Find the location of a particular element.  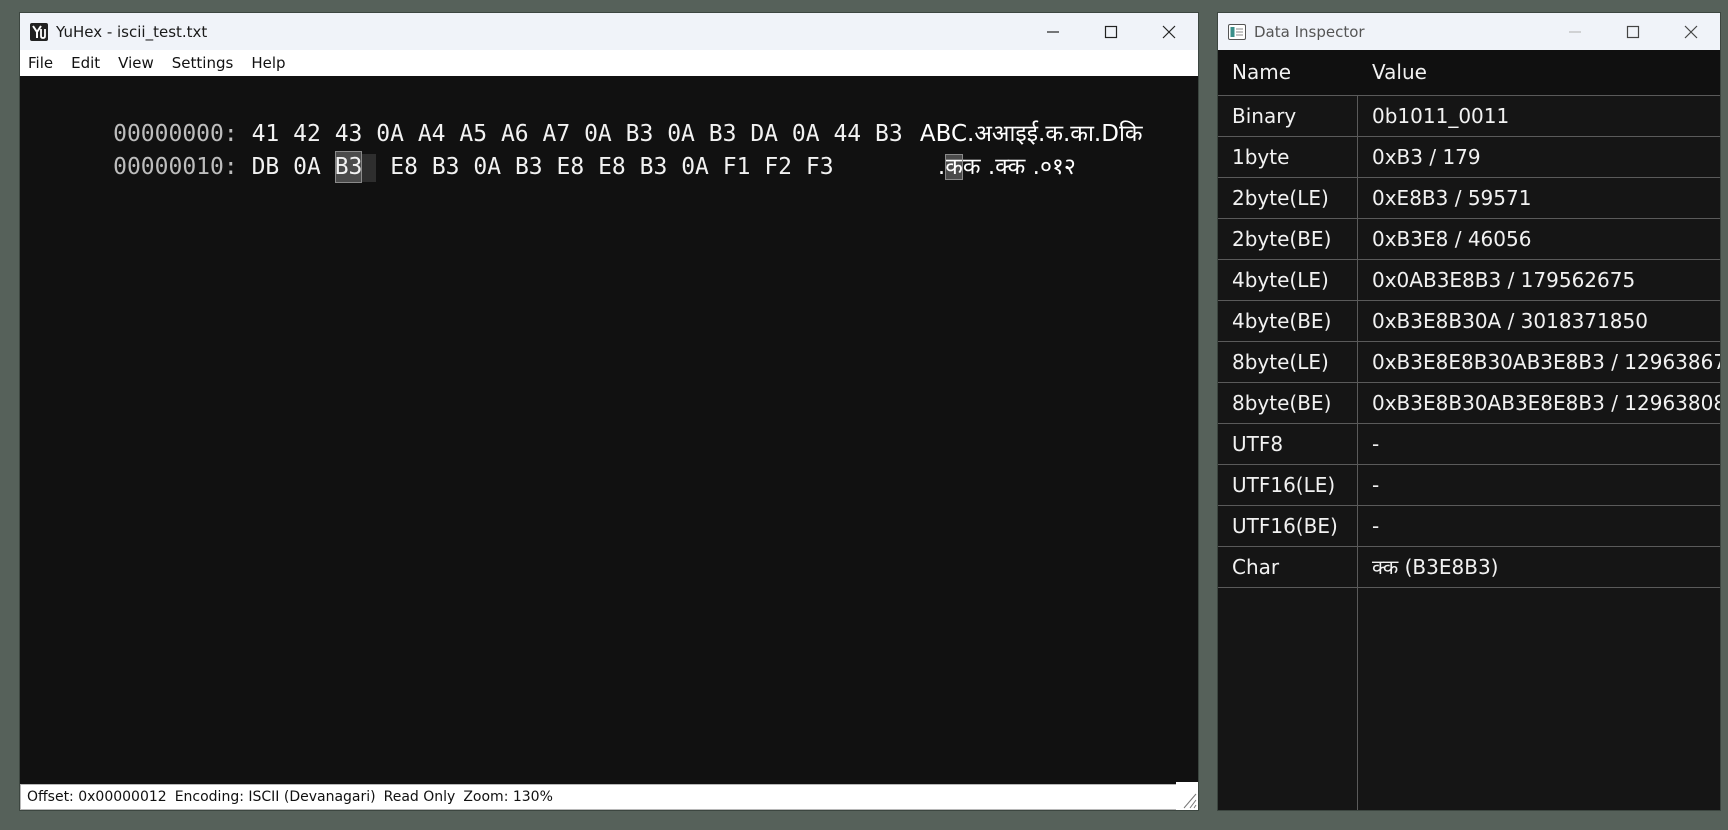

selection-extent is located at coordinates (369, 167).